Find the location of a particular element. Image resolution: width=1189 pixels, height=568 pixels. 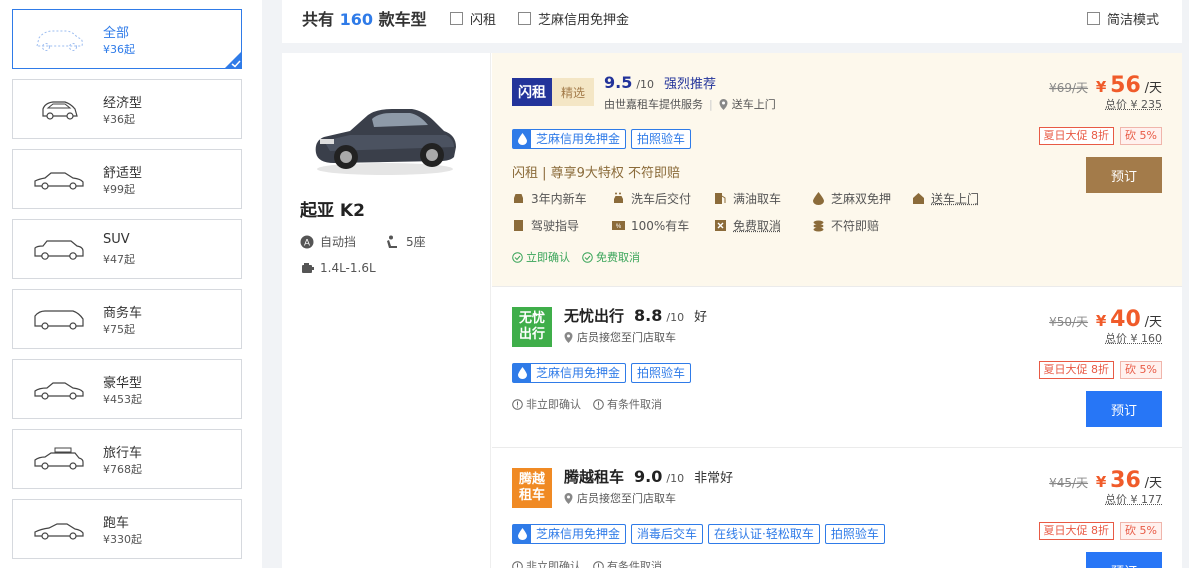

check-circle-icon is located at coordinates (517, 257).